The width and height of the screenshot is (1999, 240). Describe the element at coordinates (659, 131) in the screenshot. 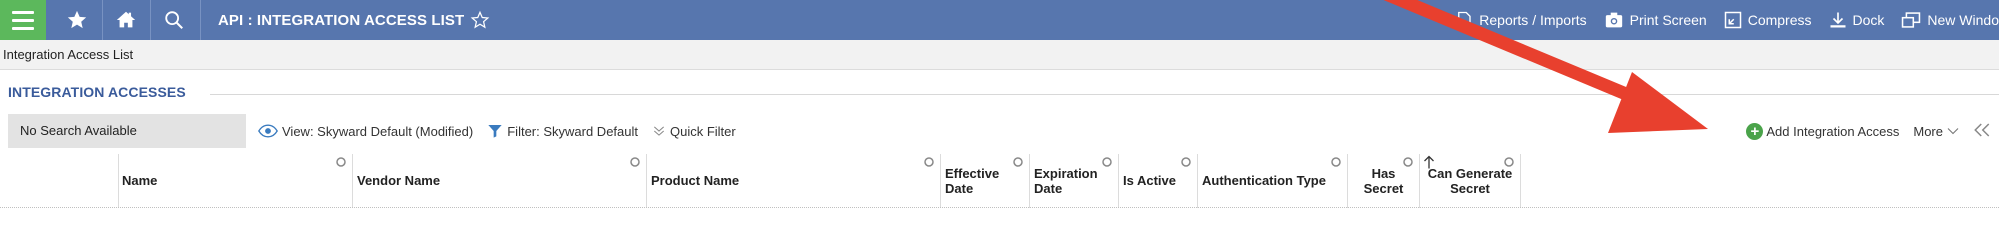

I see `double-chevron-down-icon` at that location.